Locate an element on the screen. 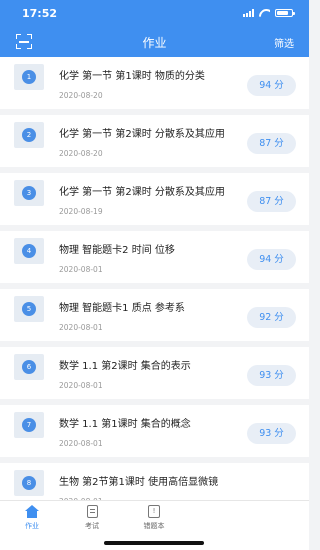 The image size is (320, 550). assignment-number: 7 is located at coordinates (29, 425).